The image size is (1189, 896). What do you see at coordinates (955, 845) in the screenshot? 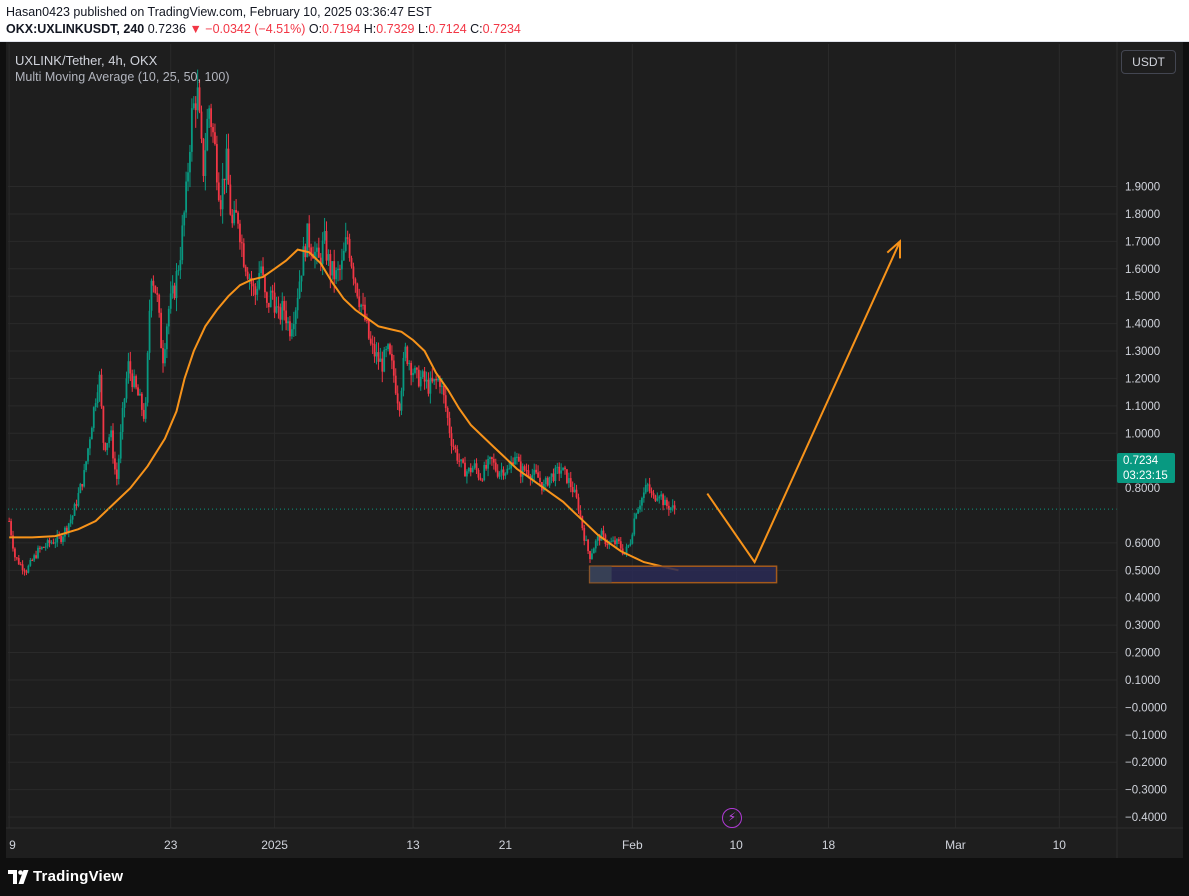
I see `time-axis-label: Mar` at bounding box center [955, 845].